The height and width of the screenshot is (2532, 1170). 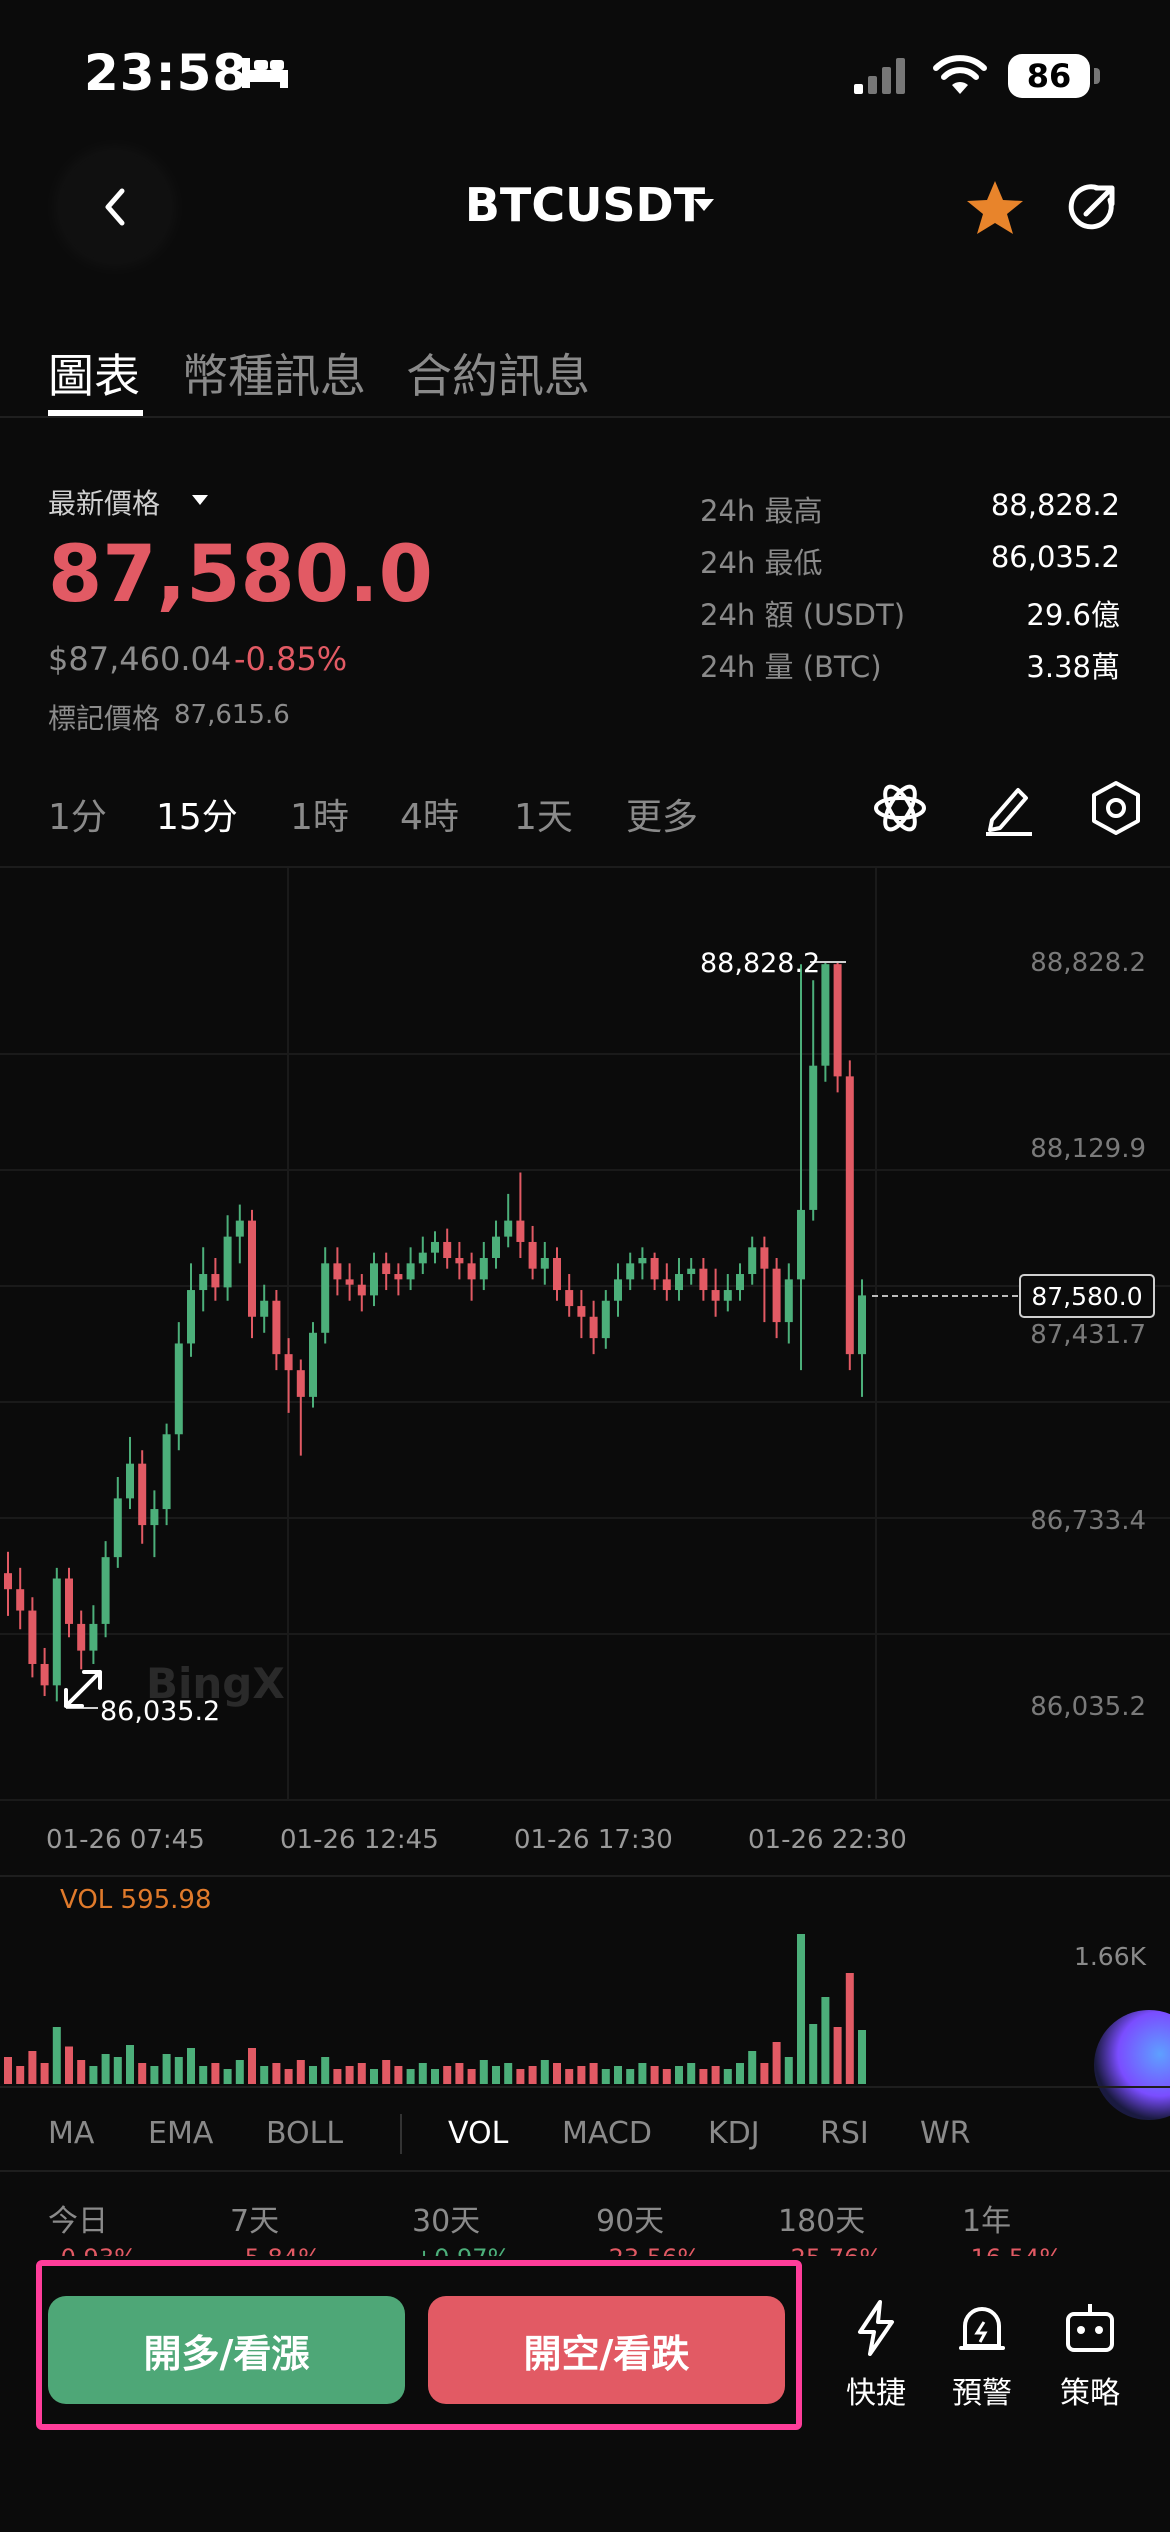 I want to click on interval-more: 更多, so click(x=662, y=814).